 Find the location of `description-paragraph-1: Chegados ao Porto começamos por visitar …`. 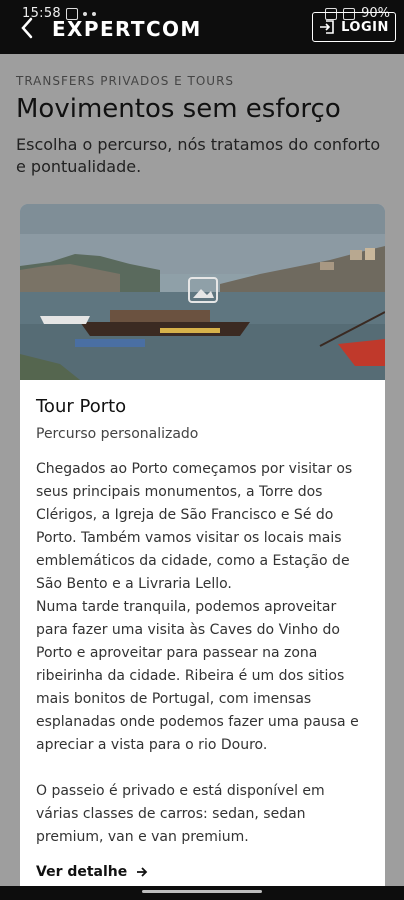

description-paragraph-1: Chegados ao Porto começamos por visitar … is located at coordinates (194, 526).